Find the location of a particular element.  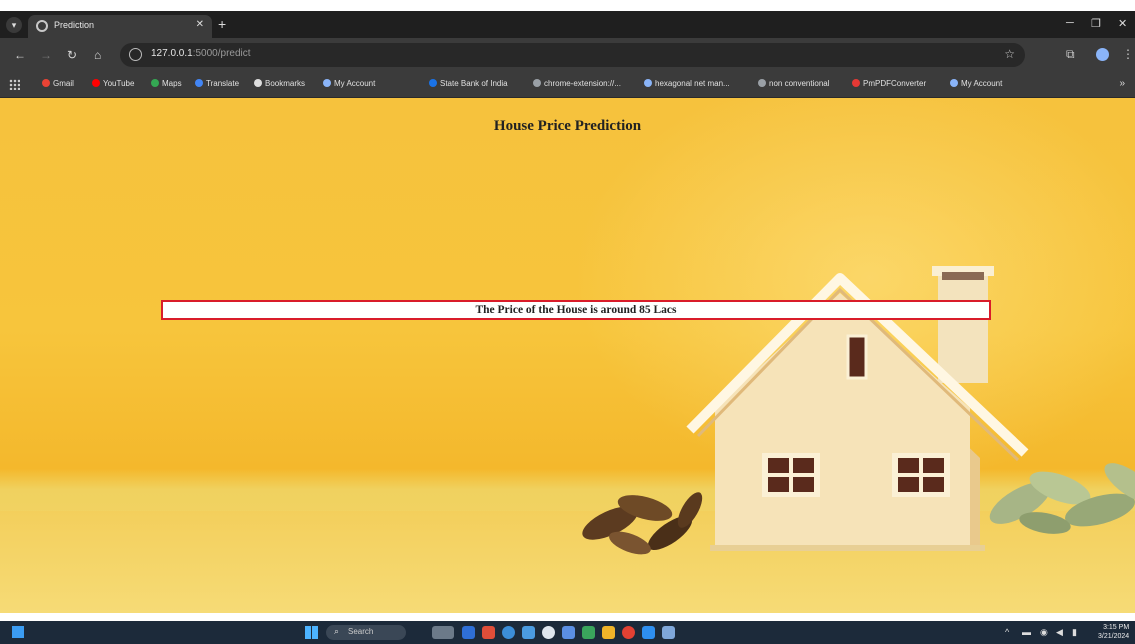

bookmark-label: Translate is located at coordinates (223, 83).